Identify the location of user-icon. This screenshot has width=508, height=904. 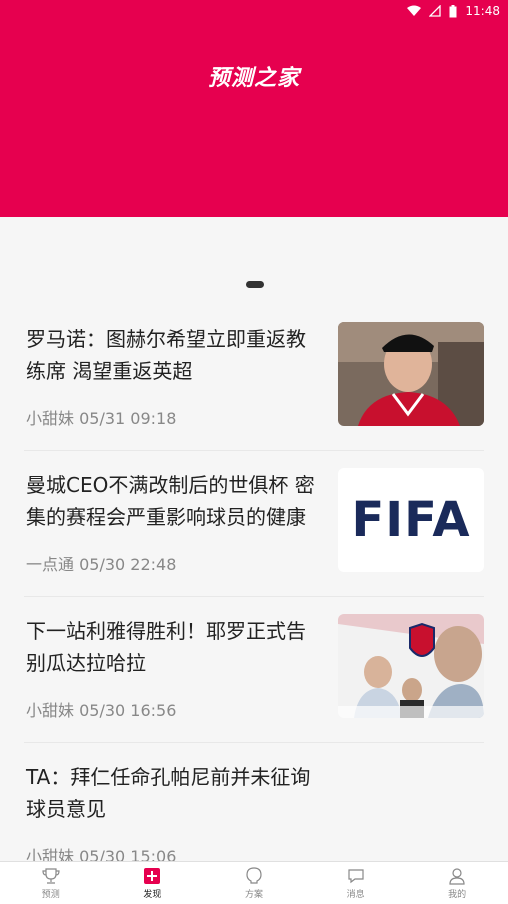
(457, 876).